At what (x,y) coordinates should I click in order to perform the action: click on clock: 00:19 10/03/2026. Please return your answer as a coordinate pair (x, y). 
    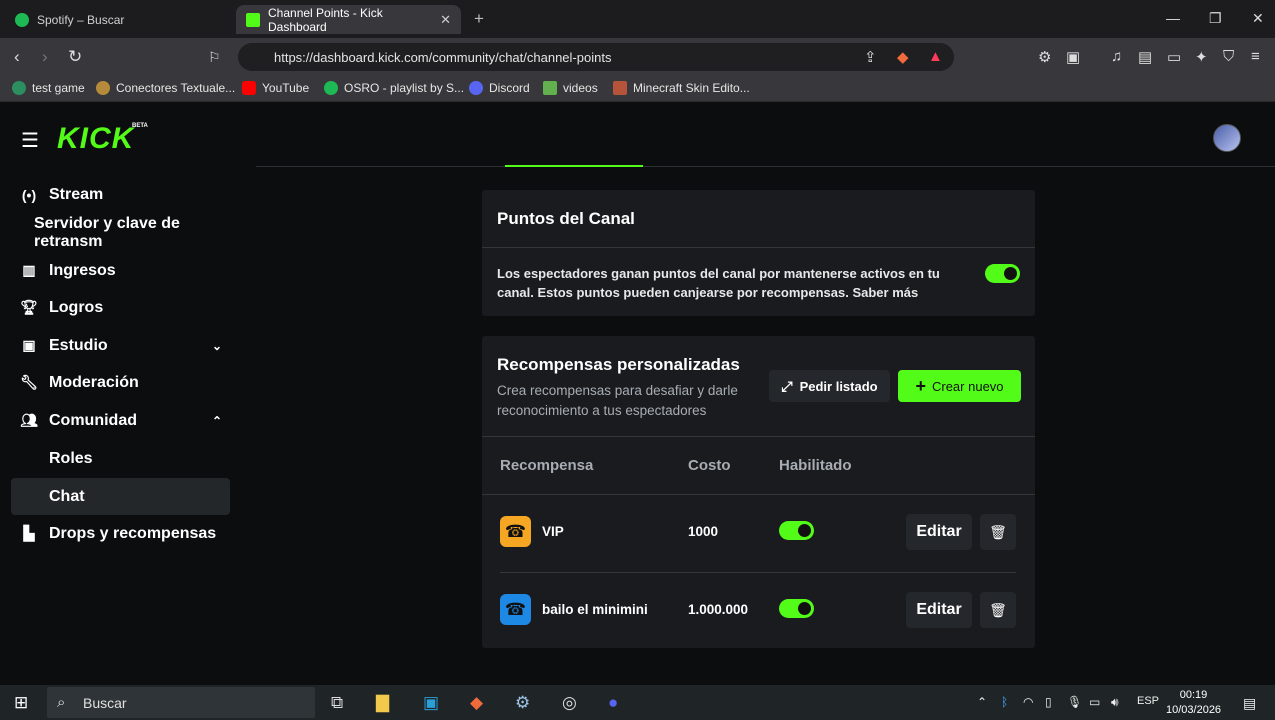
    Looking at the image, I should click on (1193, 703).